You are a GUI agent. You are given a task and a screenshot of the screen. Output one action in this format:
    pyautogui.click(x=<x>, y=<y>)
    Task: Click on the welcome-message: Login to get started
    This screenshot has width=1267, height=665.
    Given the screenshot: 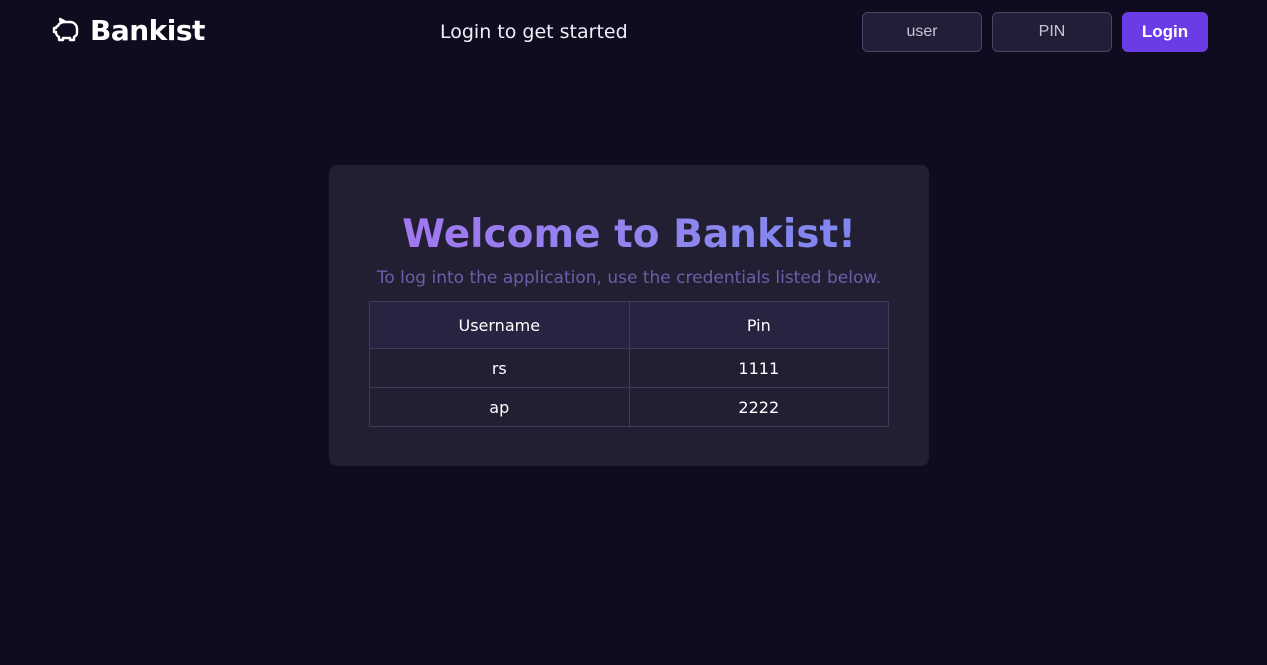 What is the action you would take?
    pyautogui.click(x=534, y=32)
    